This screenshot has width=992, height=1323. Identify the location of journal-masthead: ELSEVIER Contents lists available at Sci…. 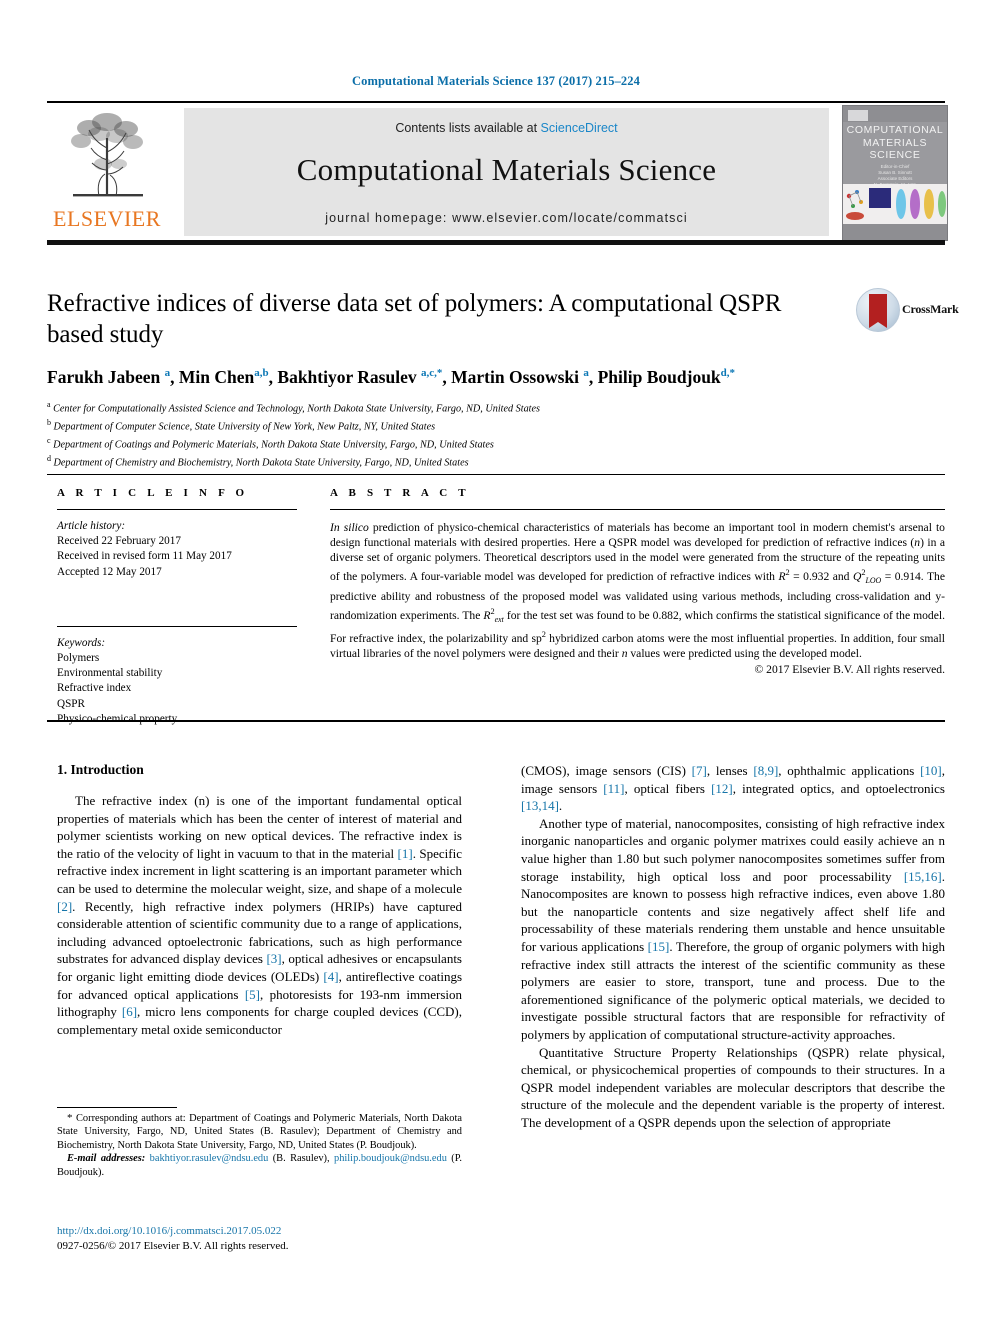
(497, 172).